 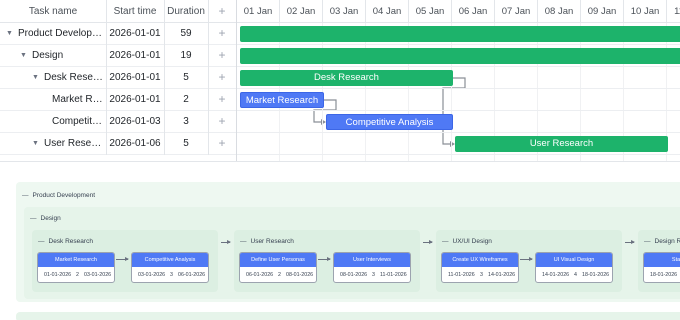 What do you see at coordinates (673, 11) in the screenshot?
I see `timeline-day: 11 Jan` at bounding box center [673, 11].